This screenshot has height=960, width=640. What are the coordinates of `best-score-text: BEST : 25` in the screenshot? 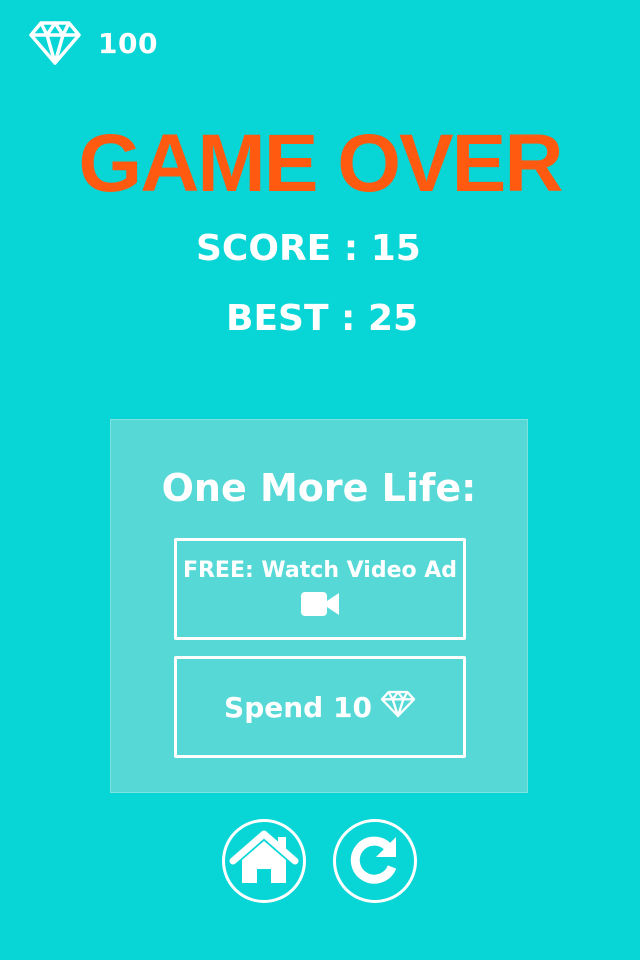 It's located at (322, 318).